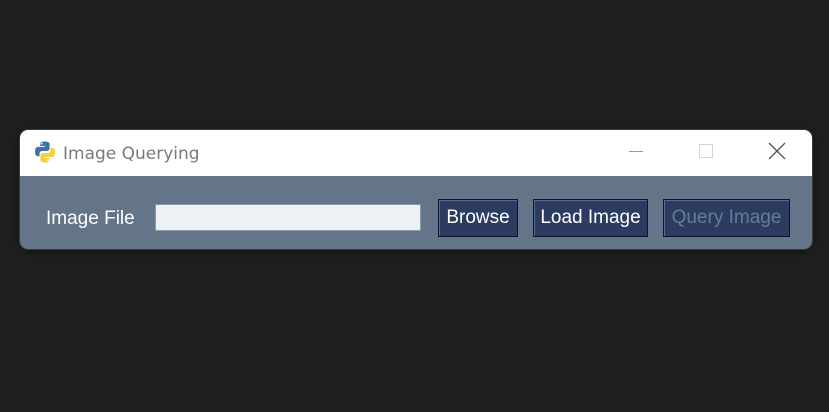 The height and width of the screenshot is (412, 829). I want to click on title-bar: Image Querying, so click(416, 153).